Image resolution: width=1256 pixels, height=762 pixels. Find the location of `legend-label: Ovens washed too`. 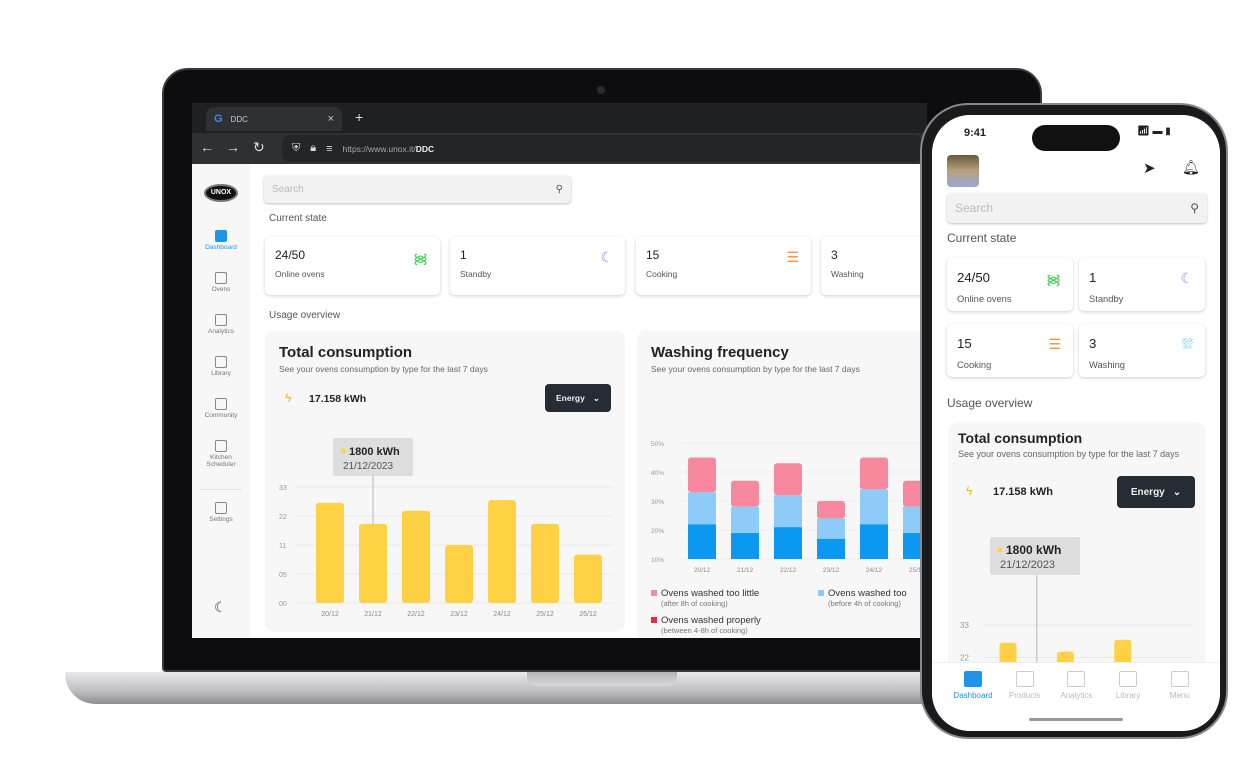

legend-label: Ovens washed too is located at coordinates (867, 593).